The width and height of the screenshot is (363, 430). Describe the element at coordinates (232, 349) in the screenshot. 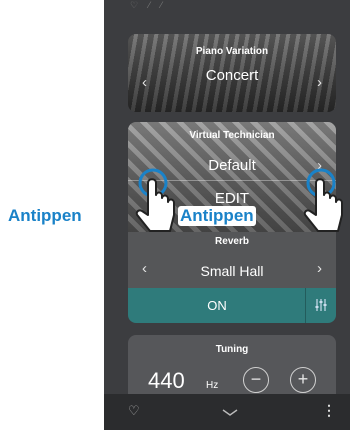

I see `tuning-title: Tuning` at that location.